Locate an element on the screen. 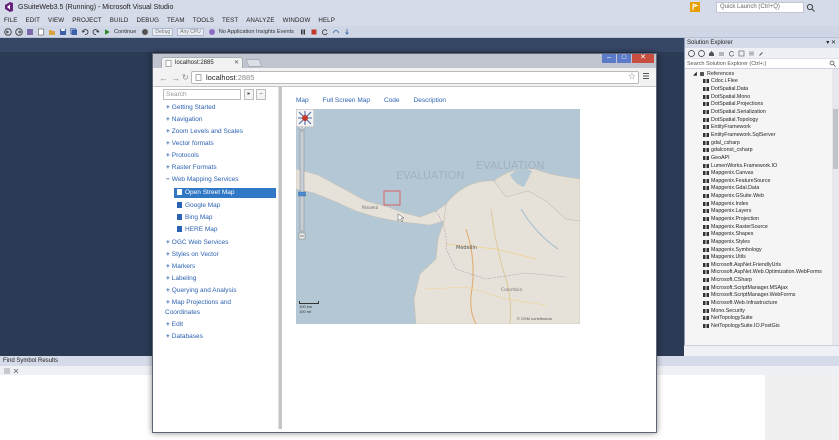  nav-databases: + Databases is located at coordinates (184, 336).